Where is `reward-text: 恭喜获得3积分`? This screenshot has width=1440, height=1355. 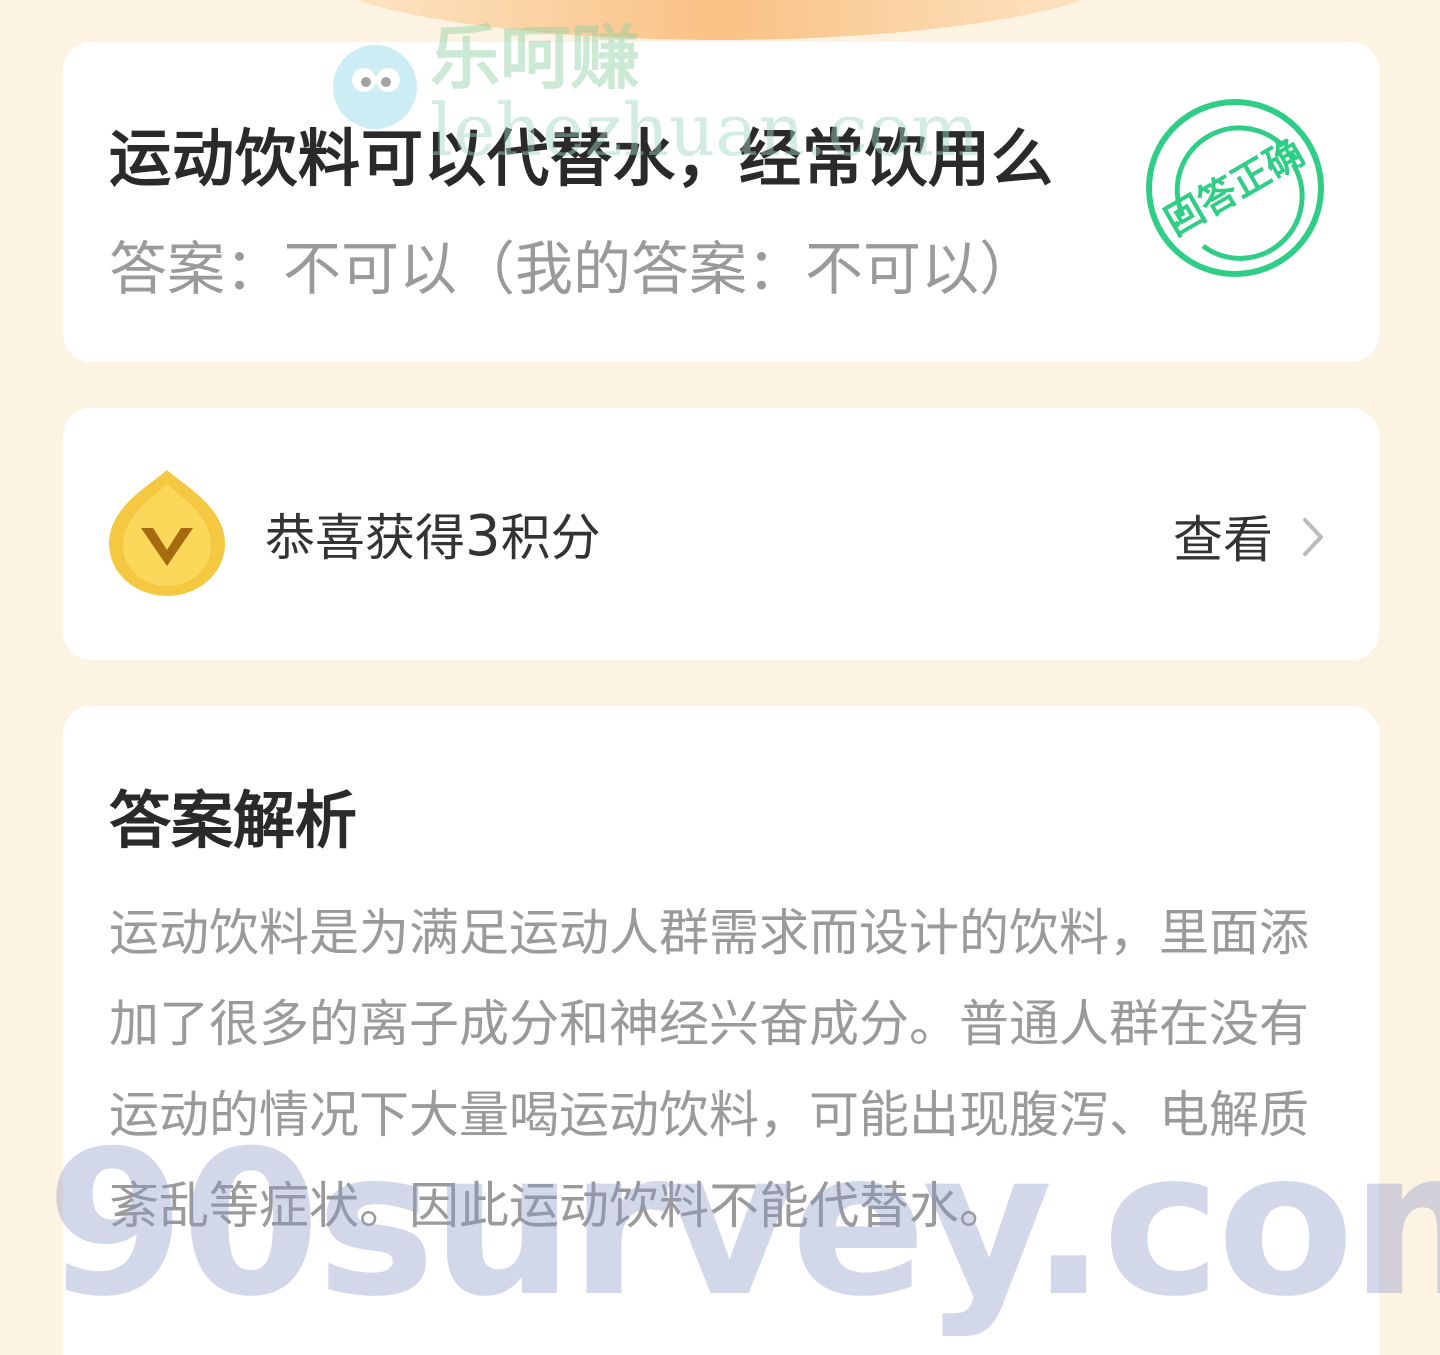
reward-text: 恭喜获得3积分 is located at coordinates (433, 534).